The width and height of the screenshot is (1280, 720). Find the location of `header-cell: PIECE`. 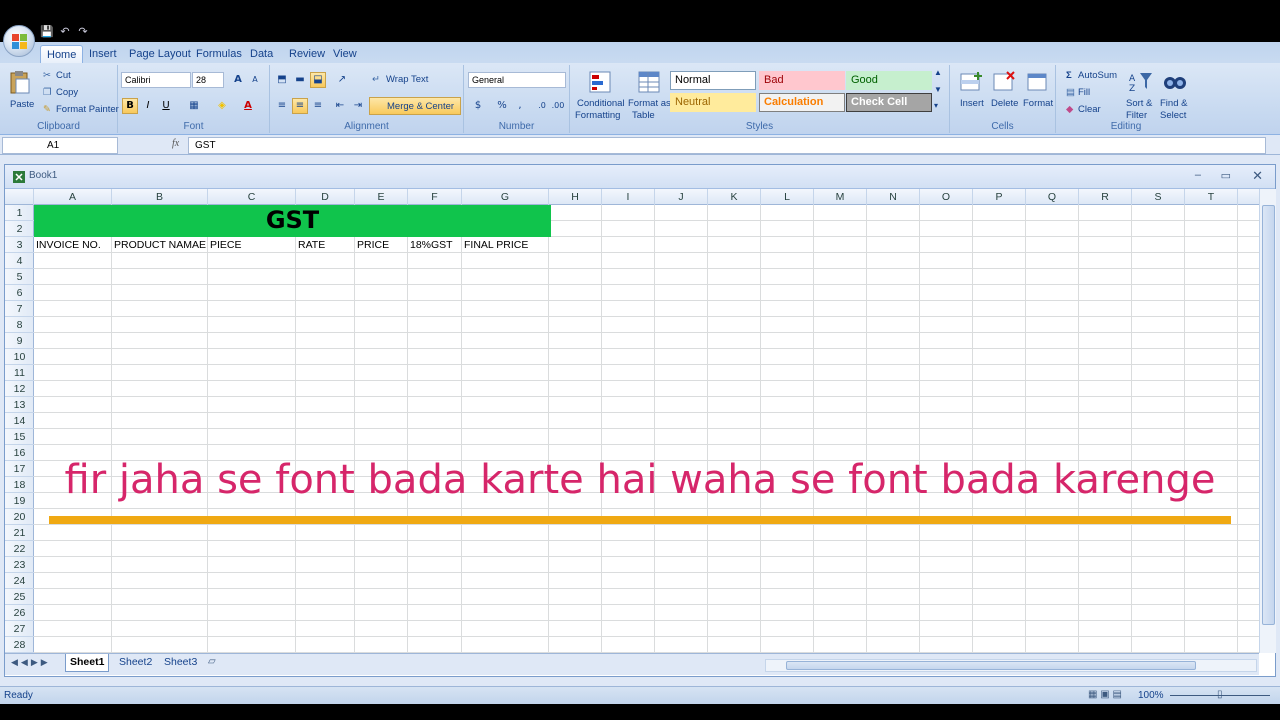

header-cell: PIECE is located at coordinates (252, 246).